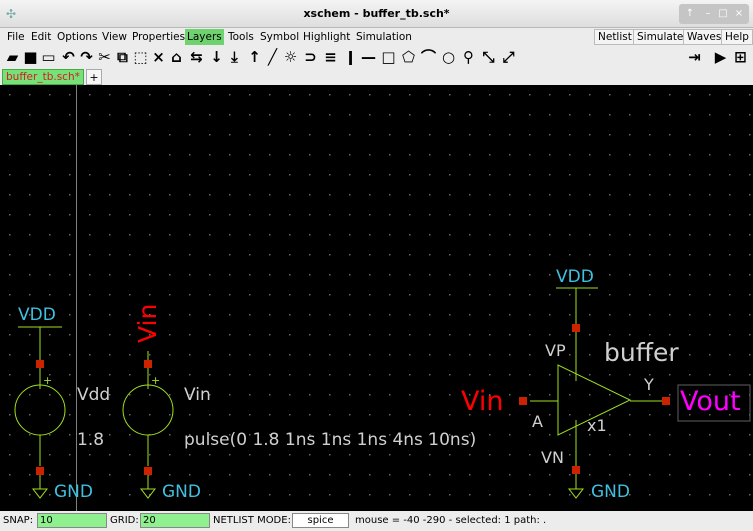 Image resolution: width=753 pixels, height=531 pixels. Describe the element at coordinates (18, 520) in the screenshot. I see `snap-label: SNAP:` at that location.